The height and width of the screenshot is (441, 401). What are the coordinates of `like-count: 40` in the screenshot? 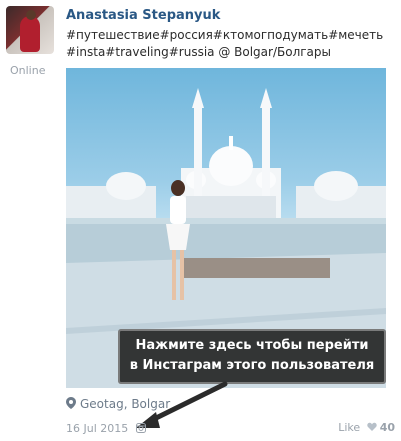 It's located at (387, 427).